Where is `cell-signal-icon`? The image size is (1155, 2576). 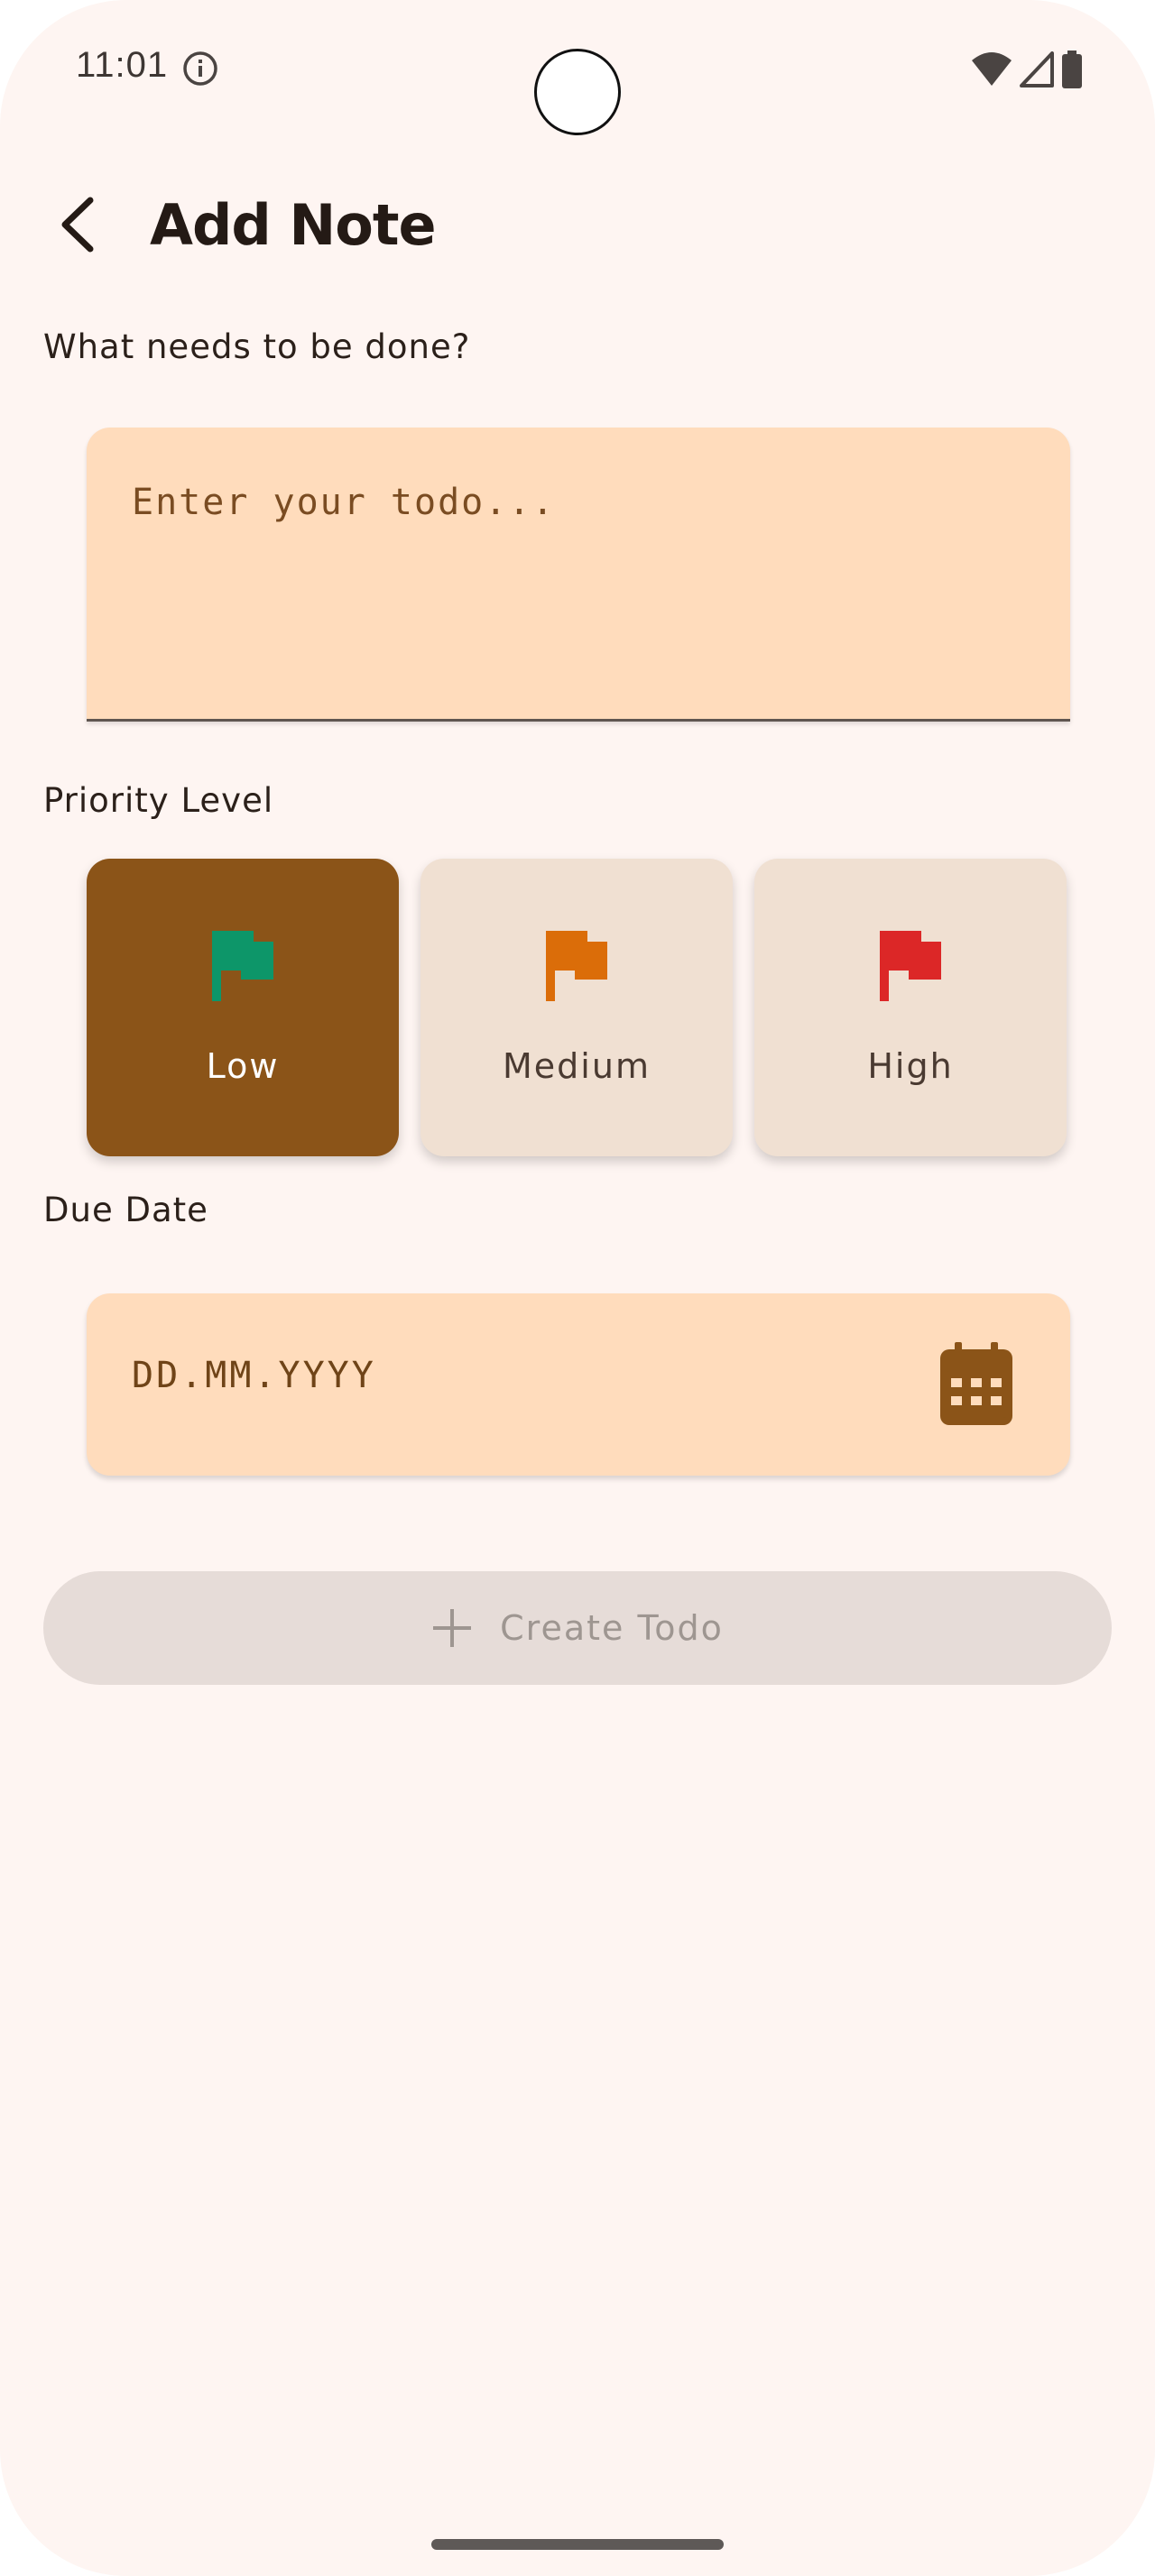 cell-signal-icon is located at coordinates (1037, 69).